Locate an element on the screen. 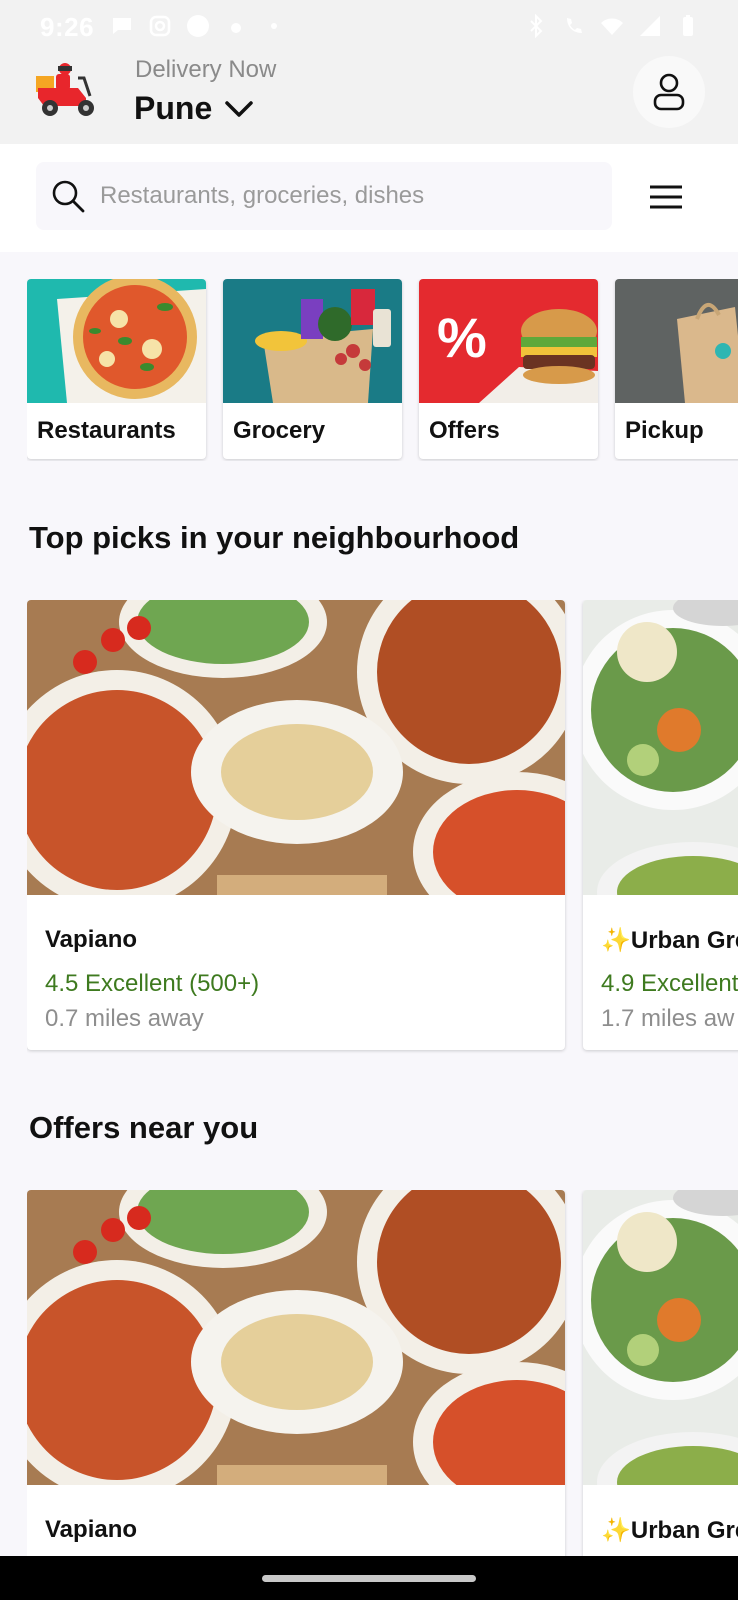 This screenshot has height=1600, width=738. app-icon is located at coordinates (198, 26).